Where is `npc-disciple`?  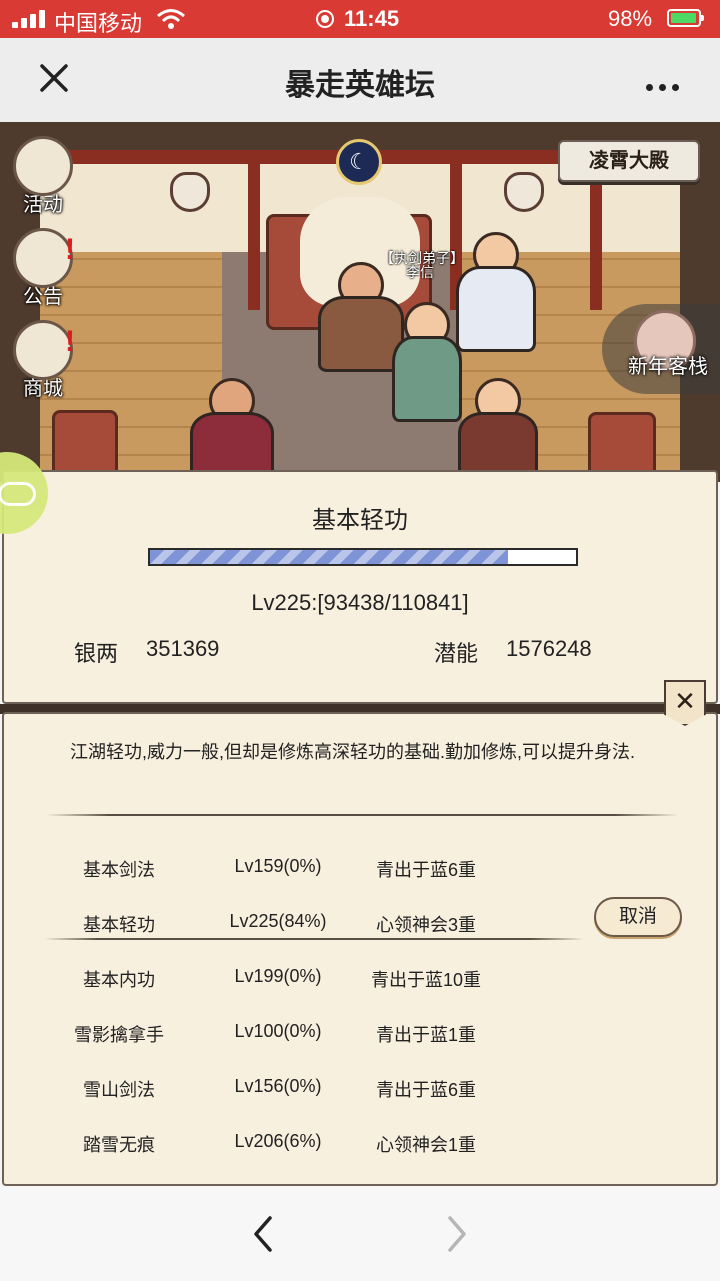 npc-disciple is located at coordinates (498, 430).